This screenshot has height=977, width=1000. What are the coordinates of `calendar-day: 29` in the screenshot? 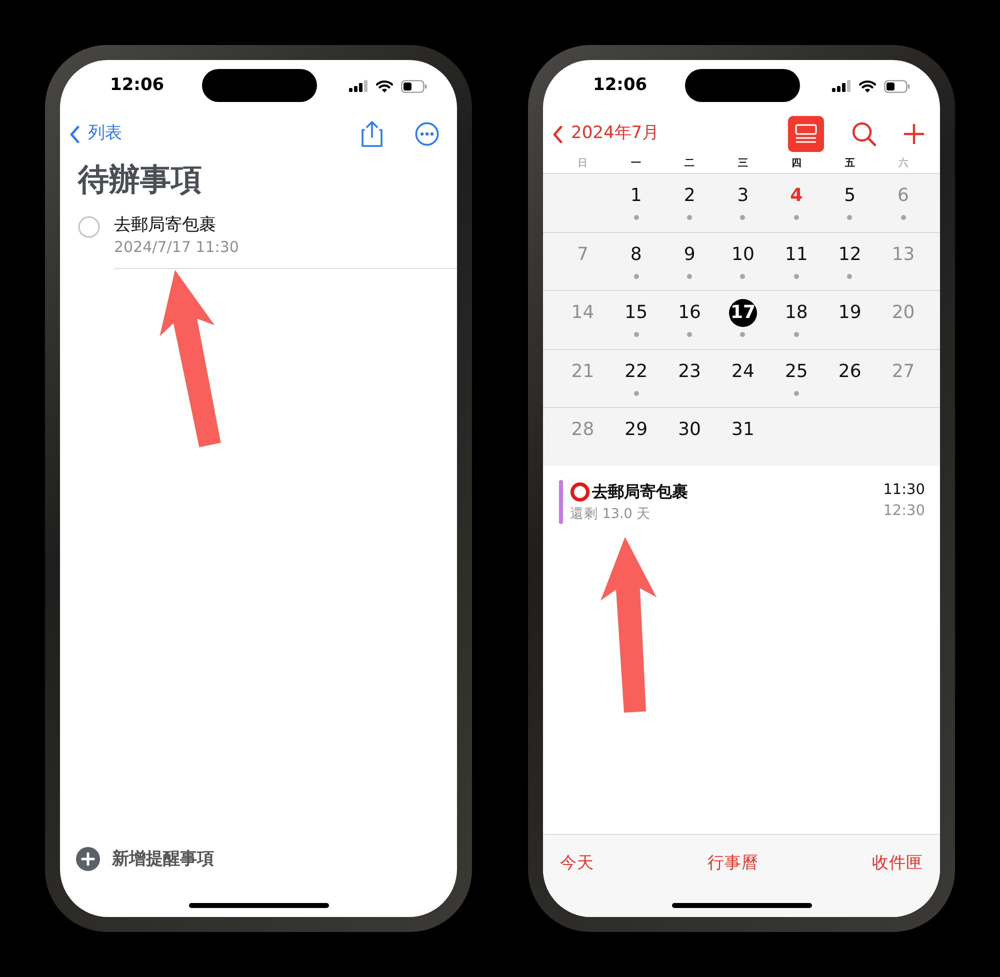 It's located at (636, 430).